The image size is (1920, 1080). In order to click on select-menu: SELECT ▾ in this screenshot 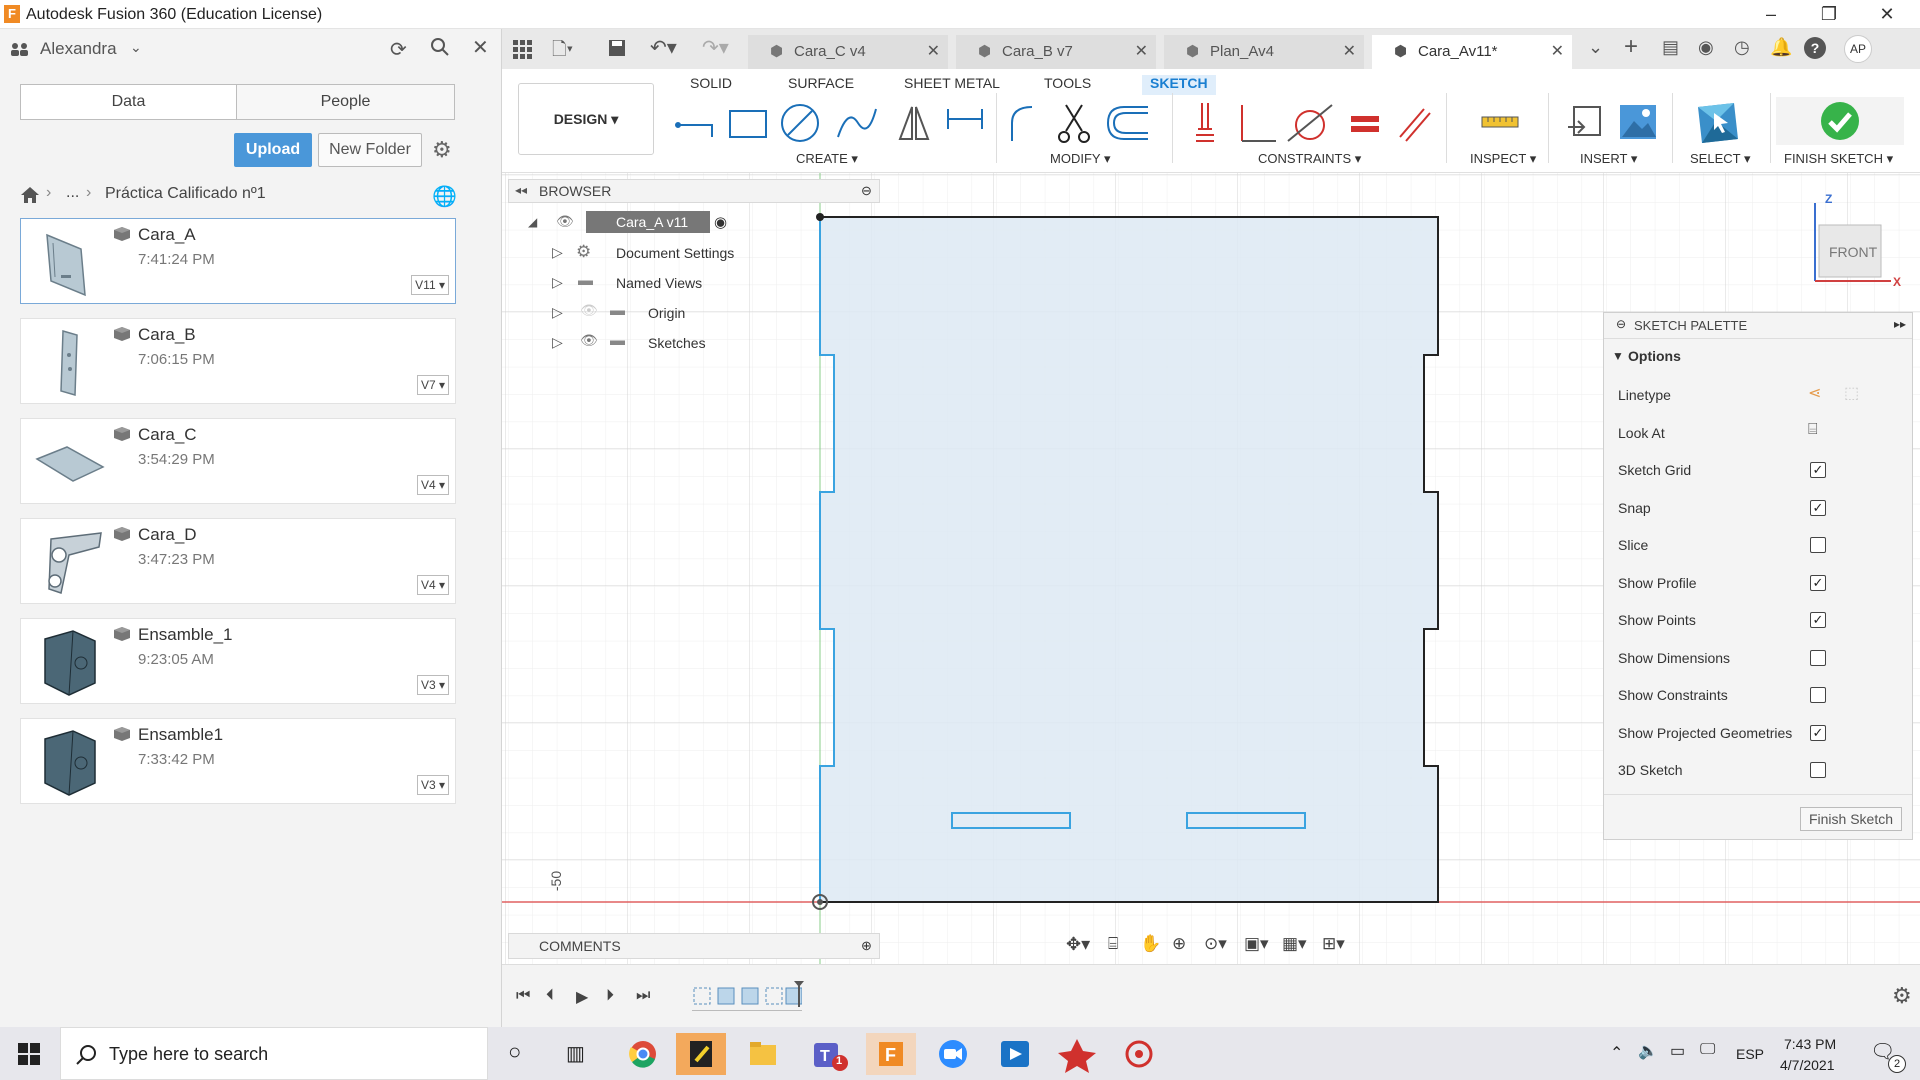, I will do `click(1720, 159)`.